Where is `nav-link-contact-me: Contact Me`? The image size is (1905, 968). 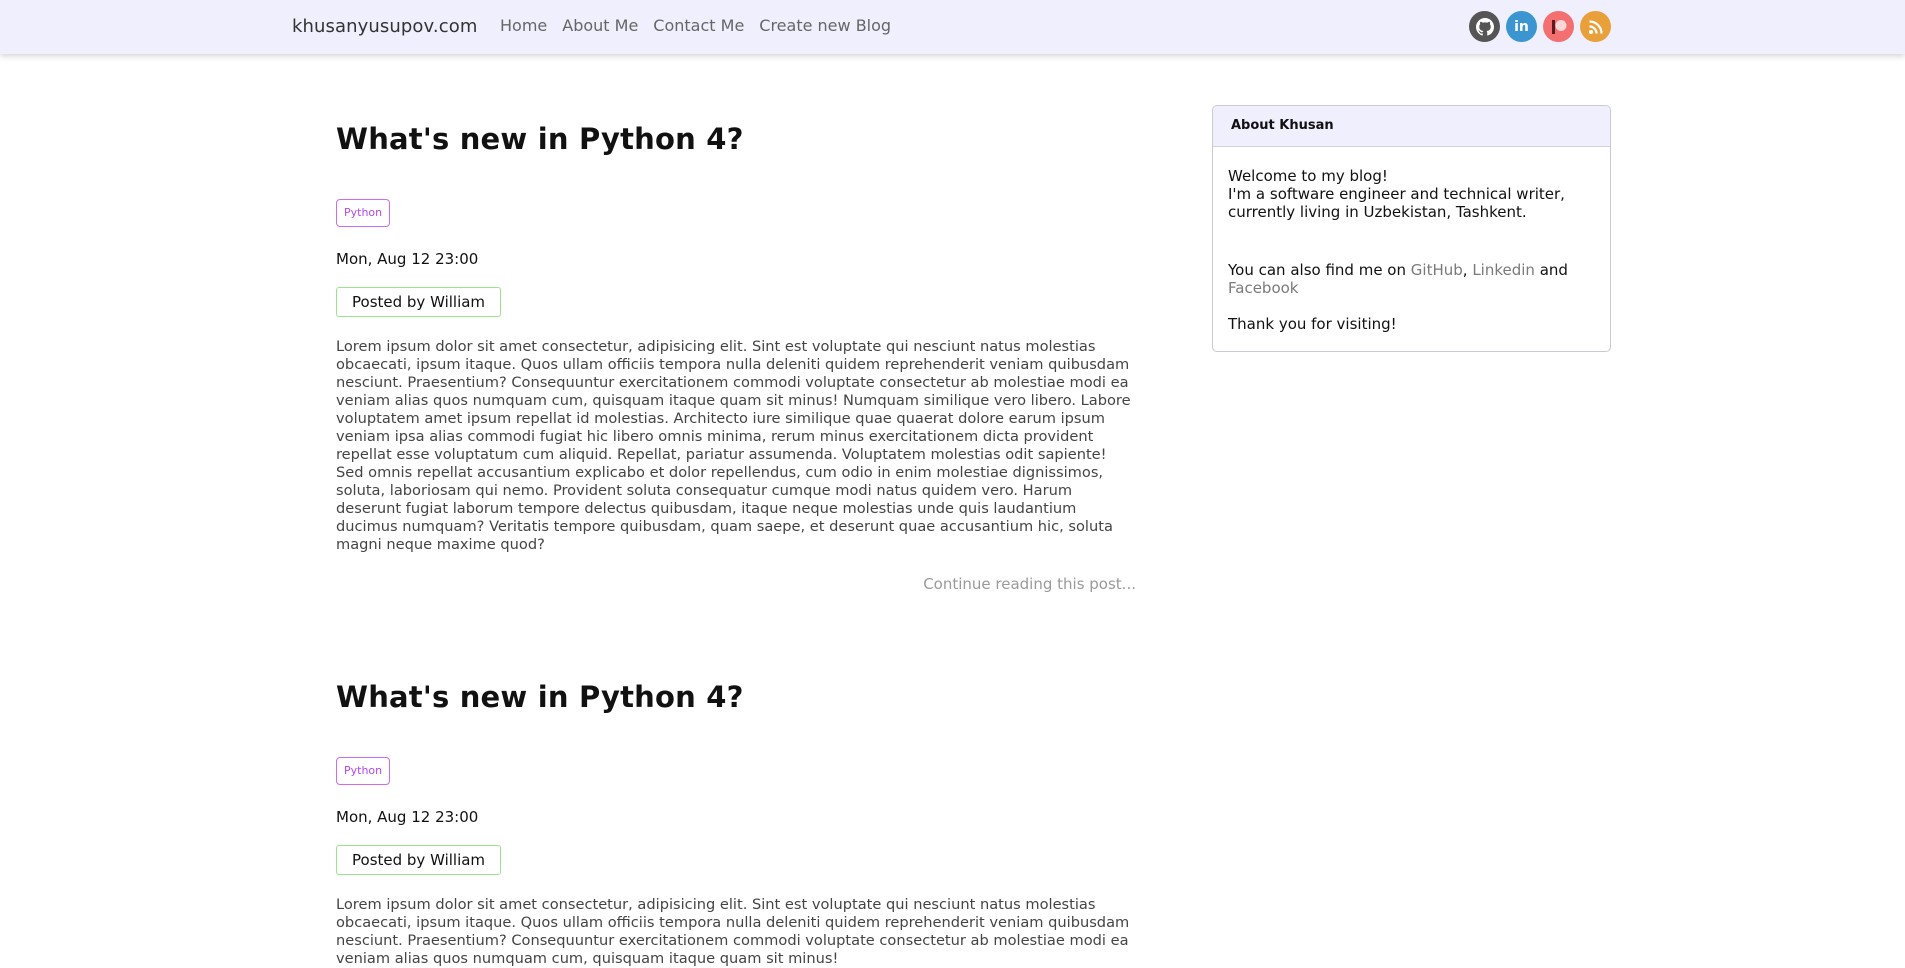
nav-link-contact-me: Contact Me is located at coordinates (698, 25).